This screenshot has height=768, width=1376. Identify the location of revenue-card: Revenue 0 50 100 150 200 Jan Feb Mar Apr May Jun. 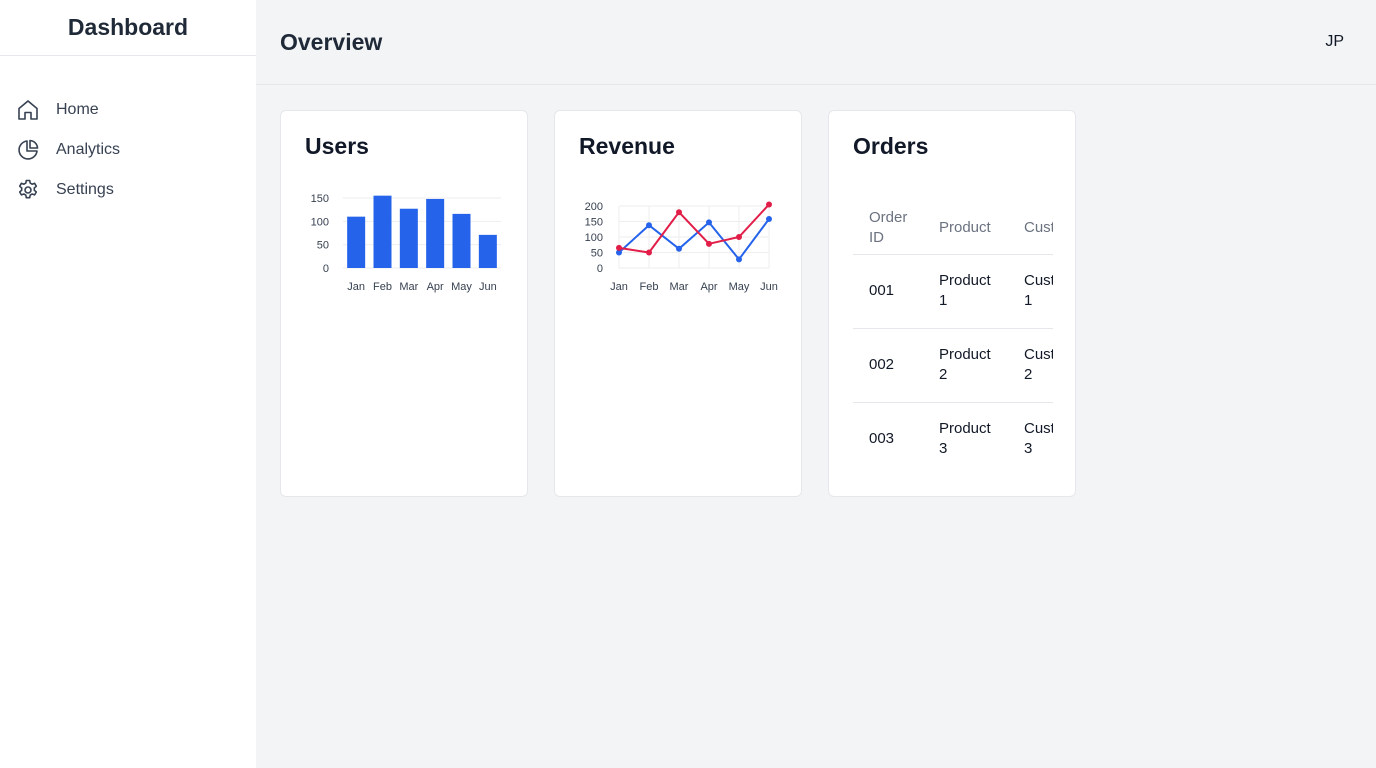
(678, 303).